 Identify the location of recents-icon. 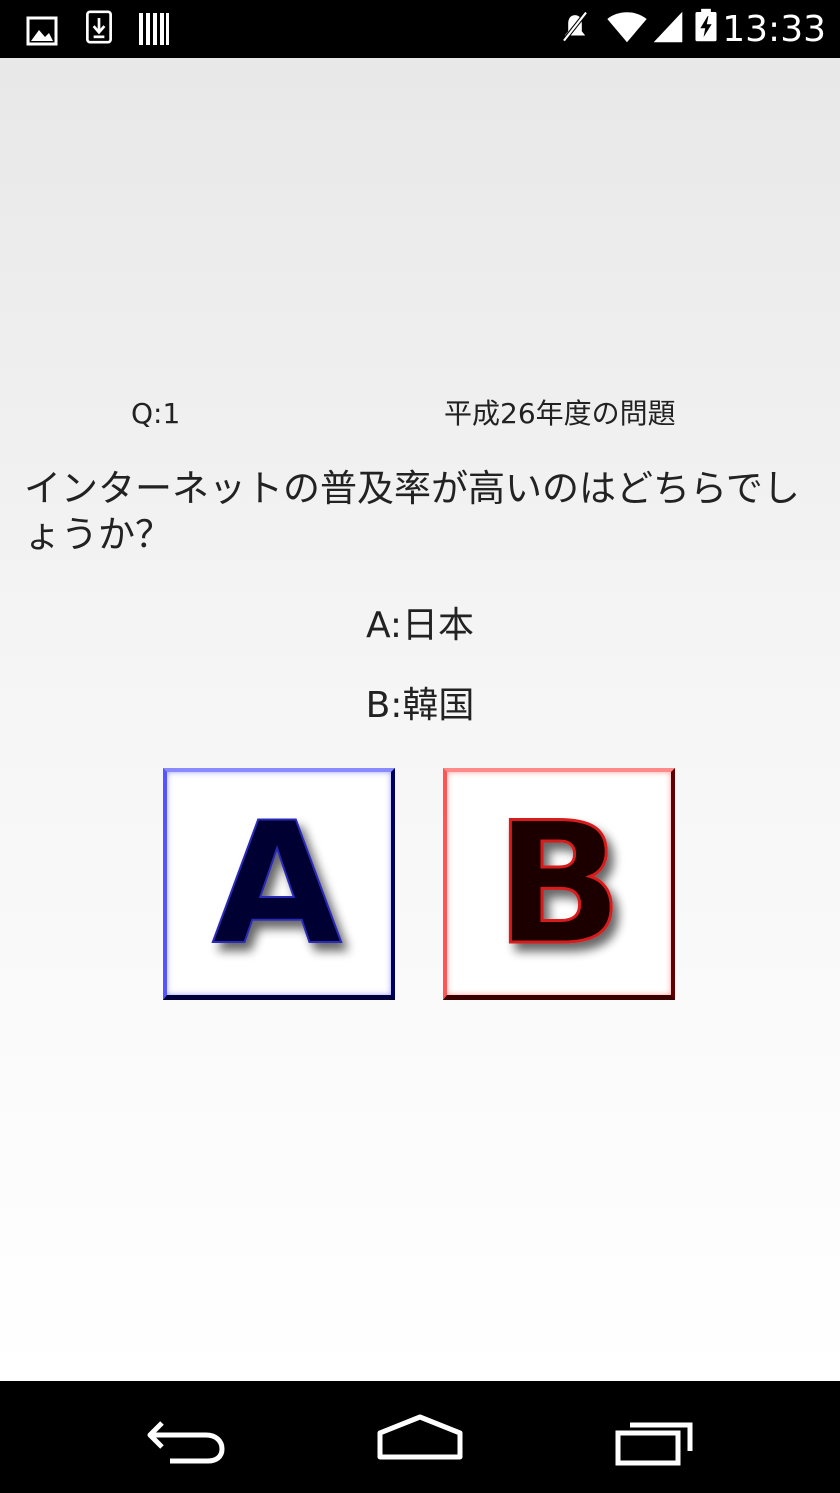
(656, 1437).